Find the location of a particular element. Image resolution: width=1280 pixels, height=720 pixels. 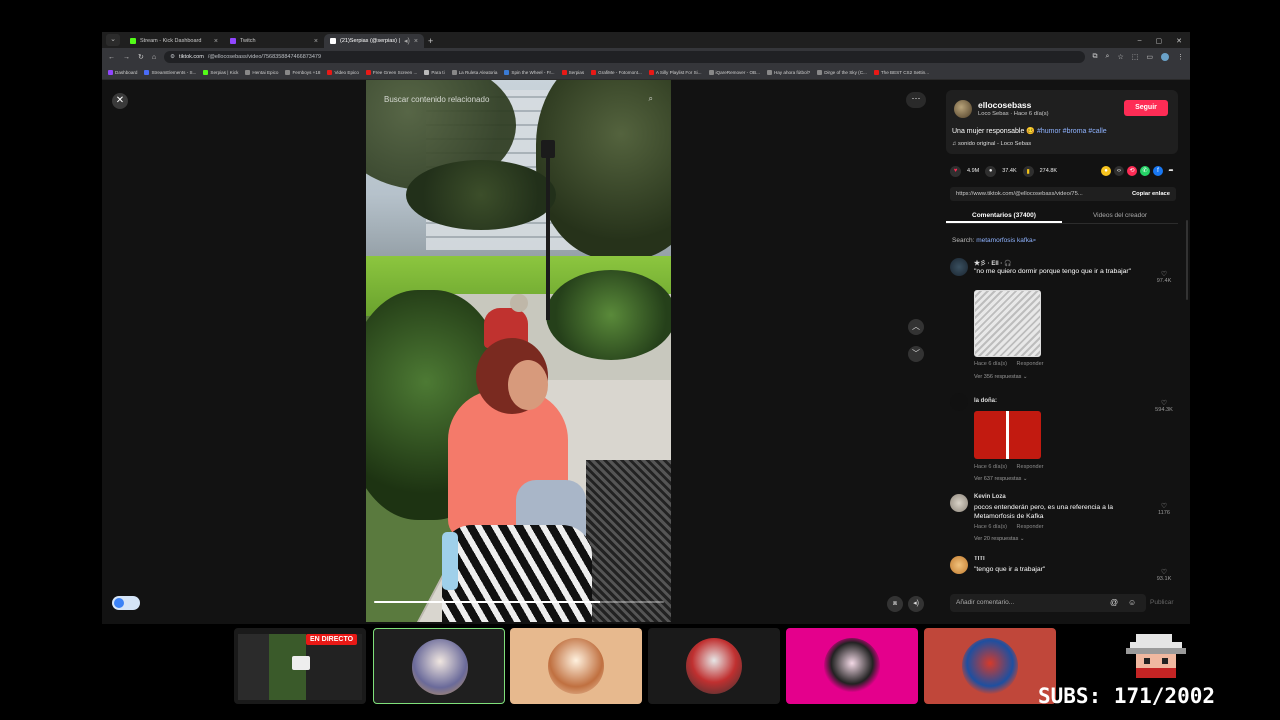

close-modal-button: ✕ is located at coordinates (120, 101).